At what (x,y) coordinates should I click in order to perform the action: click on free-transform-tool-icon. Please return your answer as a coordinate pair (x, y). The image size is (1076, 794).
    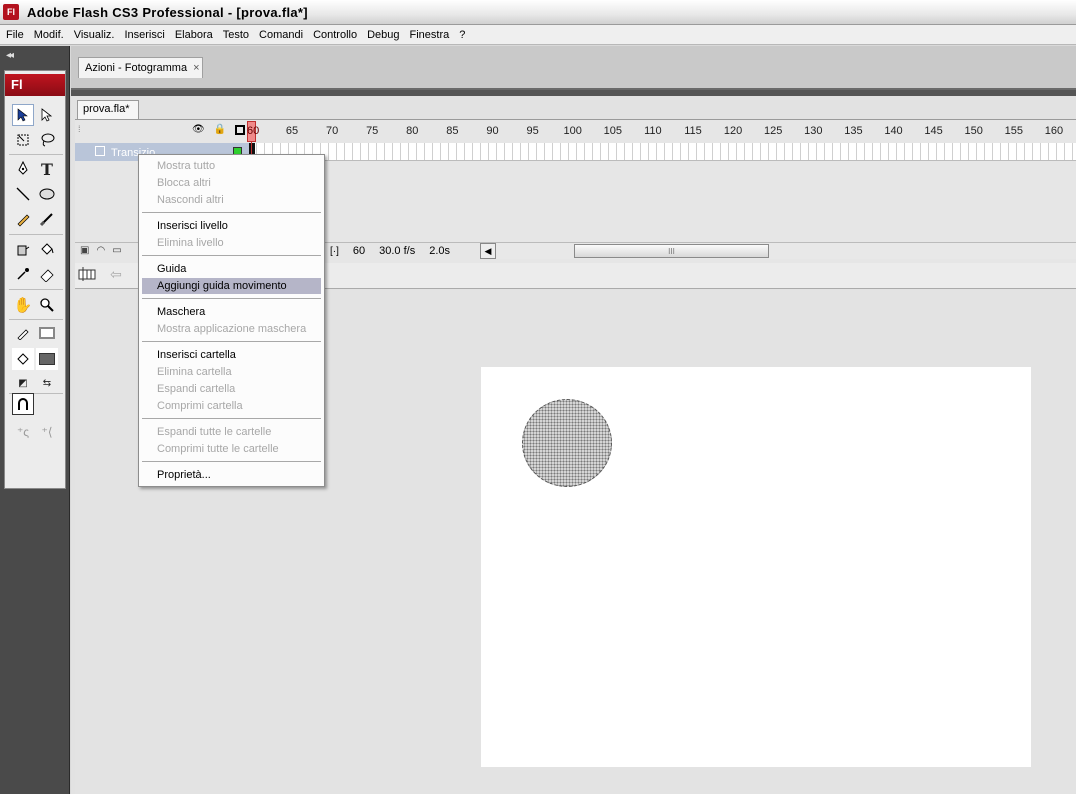
    Looking at the image, I should click on (23, 140).